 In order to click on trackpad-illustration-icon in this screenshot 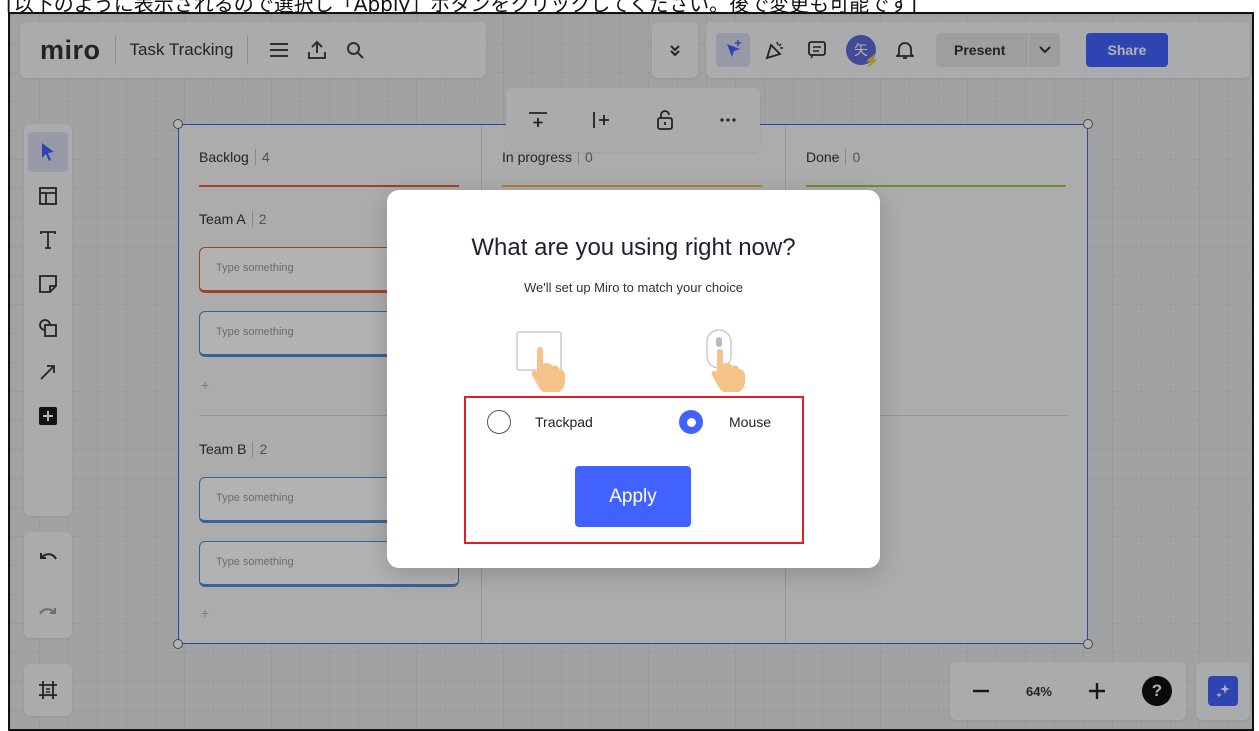, I will do `click(540, 361)`.